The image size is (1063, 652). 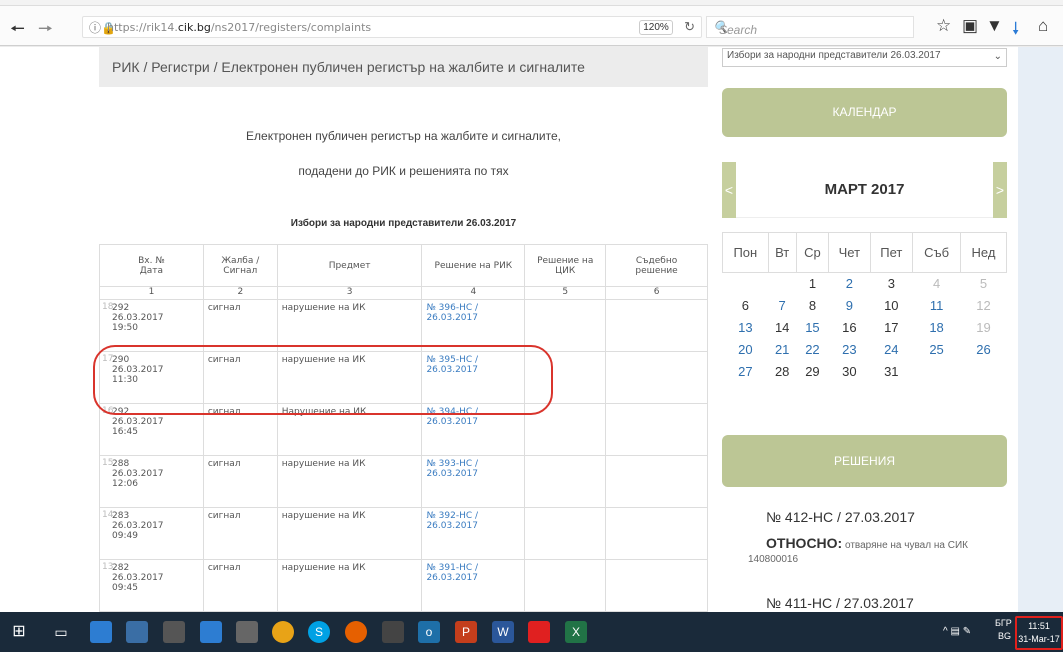 I want to click on excel-icon: X, so click(x=576, y=632).